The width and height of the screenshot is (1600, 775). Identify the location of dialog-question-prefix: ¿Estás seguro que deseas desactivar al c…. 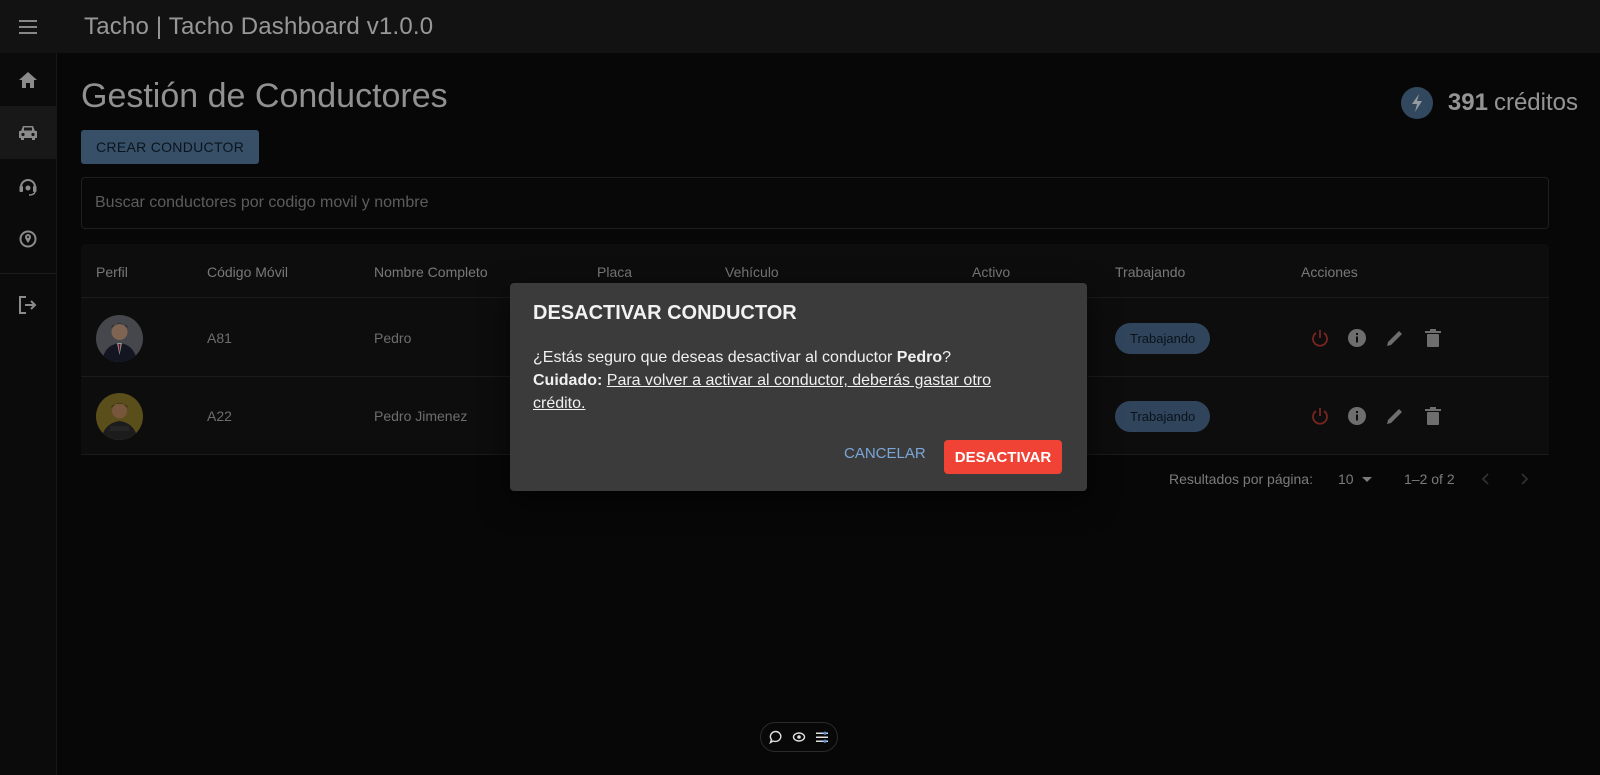
(715, 357).